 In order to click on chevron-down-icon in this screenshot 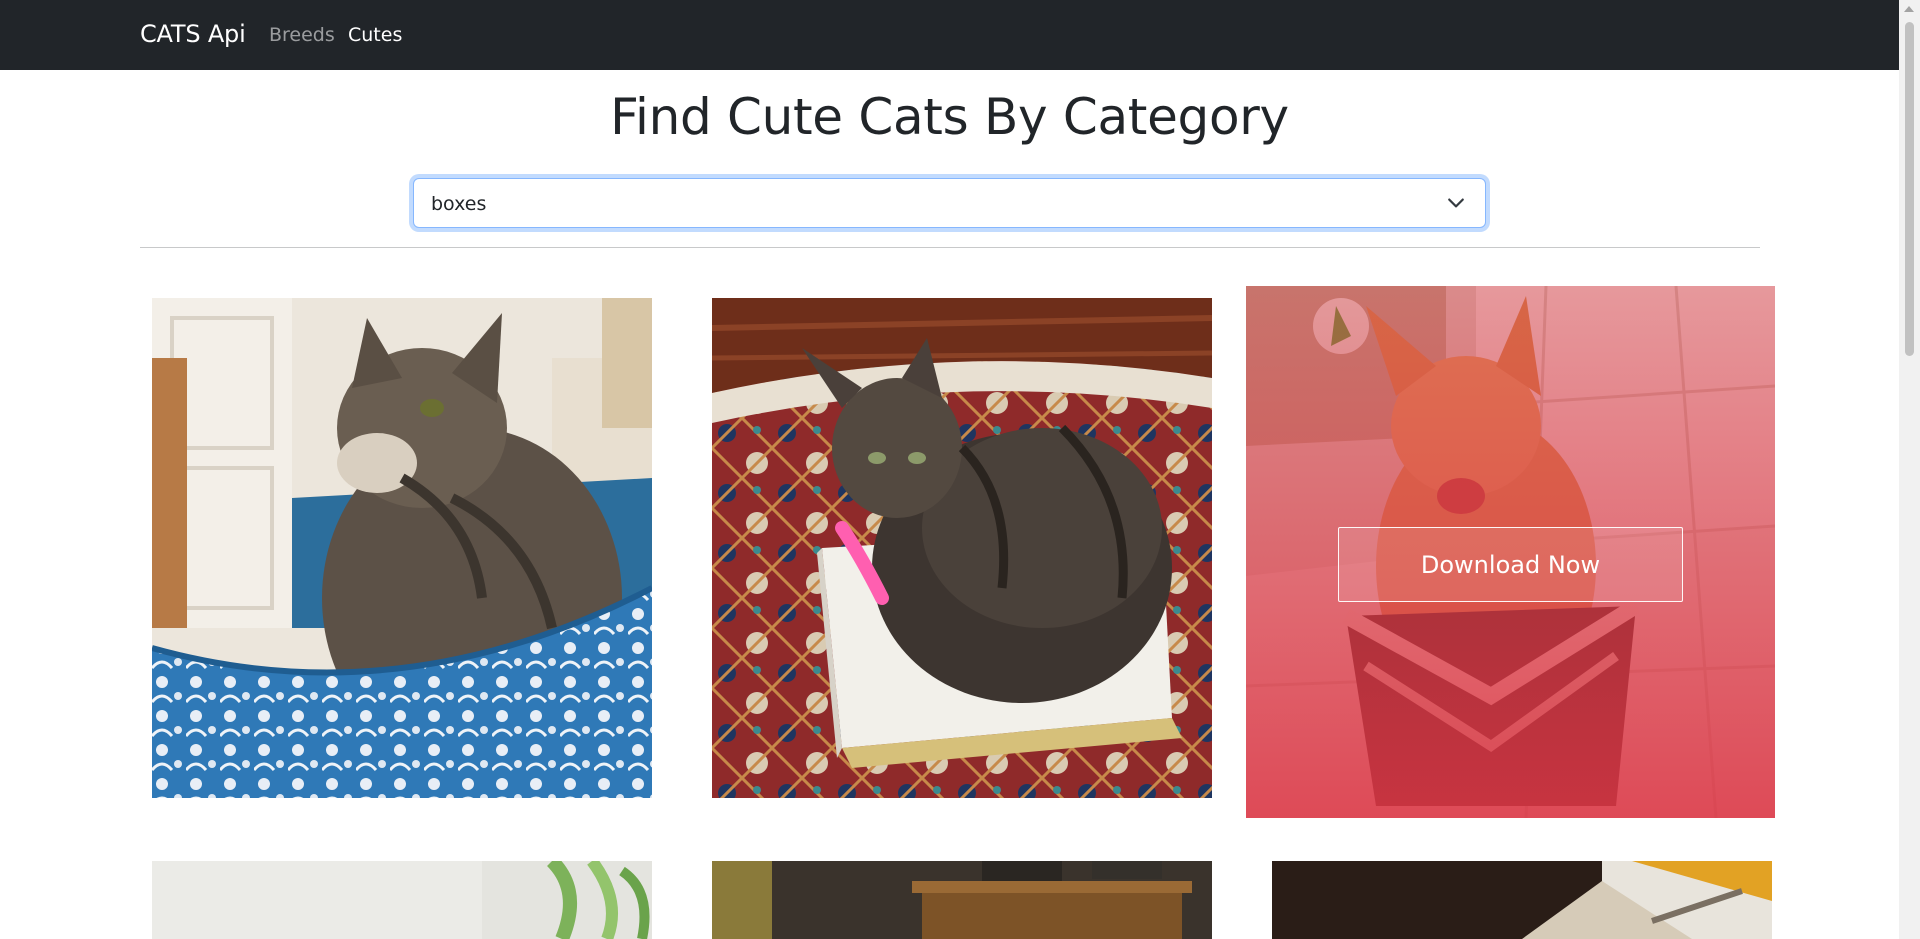, I will do `click(1456, 203)`.